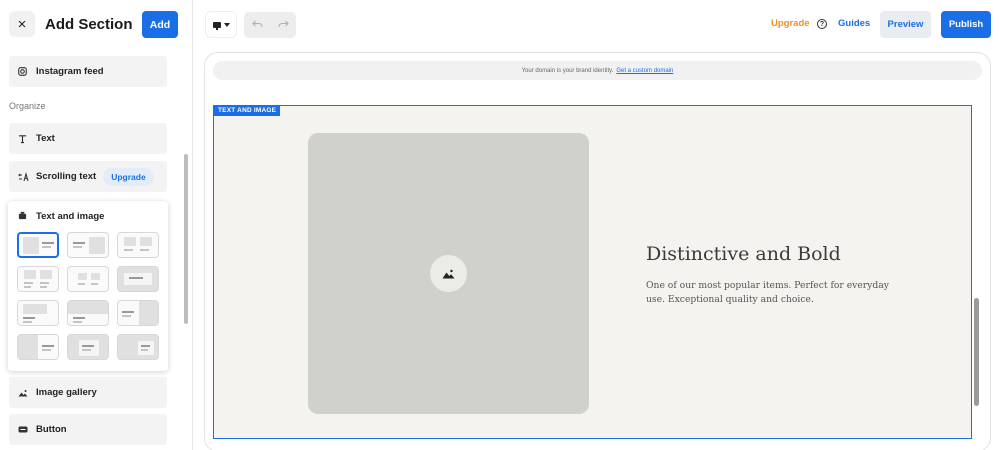 This screenshot has height=450, width=1000. What do you see at coordinates (247, 110) in the screenshot?
I see `section-tag: TEXT AND IMAGE` at bounding box center [247, 110].